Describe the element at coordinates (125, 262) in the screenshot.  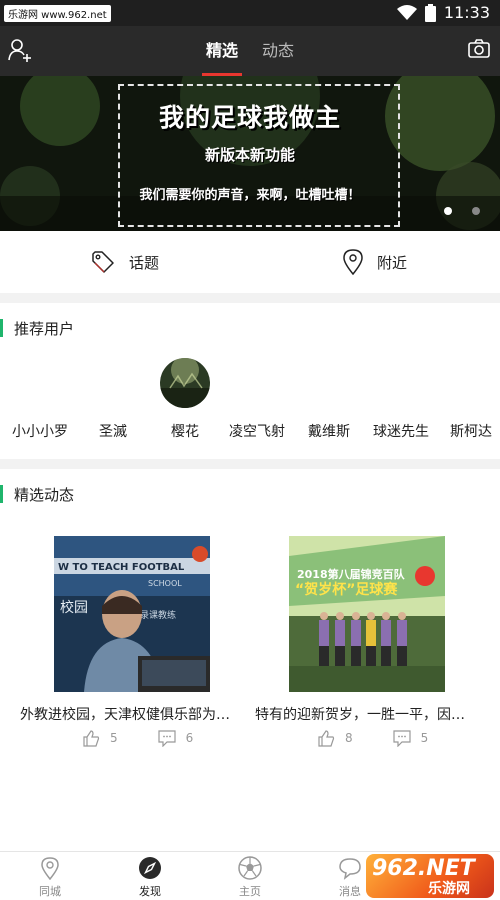
I see `topics-link: 话题` at that location.